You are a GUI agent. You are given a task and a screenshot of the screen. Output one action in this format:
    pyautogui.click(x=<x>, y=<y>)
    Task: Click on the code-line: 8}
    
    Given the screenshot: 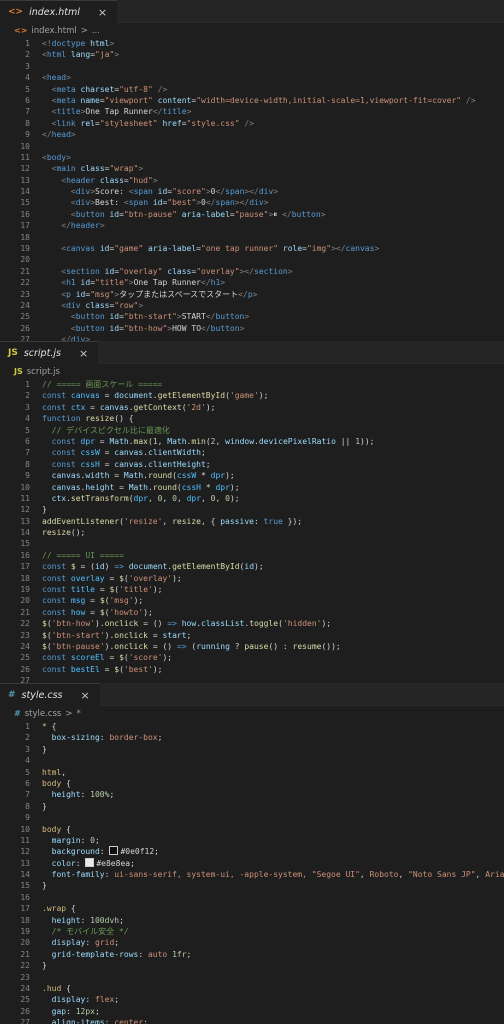 What is the action you would take?
    pyautogui.click(x=252, y=806)
    